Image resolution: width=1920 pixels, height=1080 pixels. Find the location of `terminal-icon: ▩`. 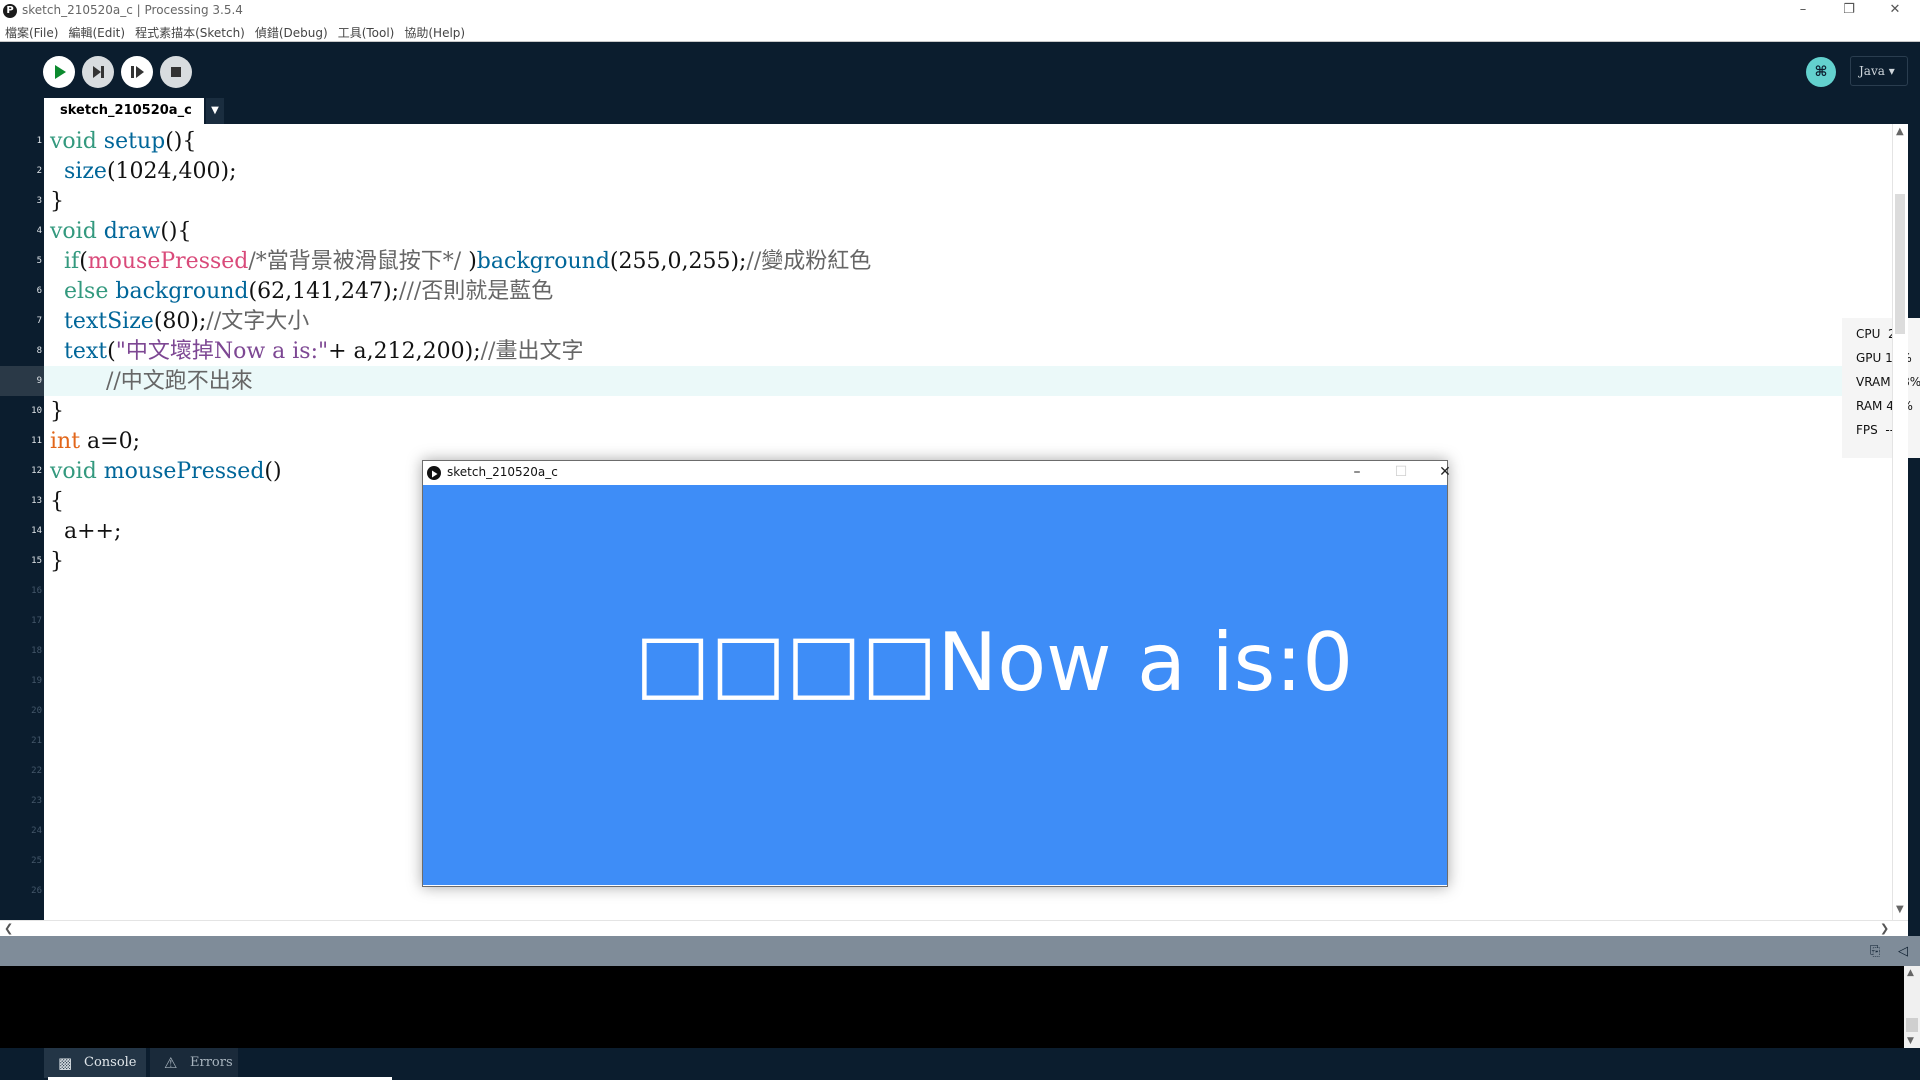

terminal-icon: ▩ is located at coordinates (65, 1063).